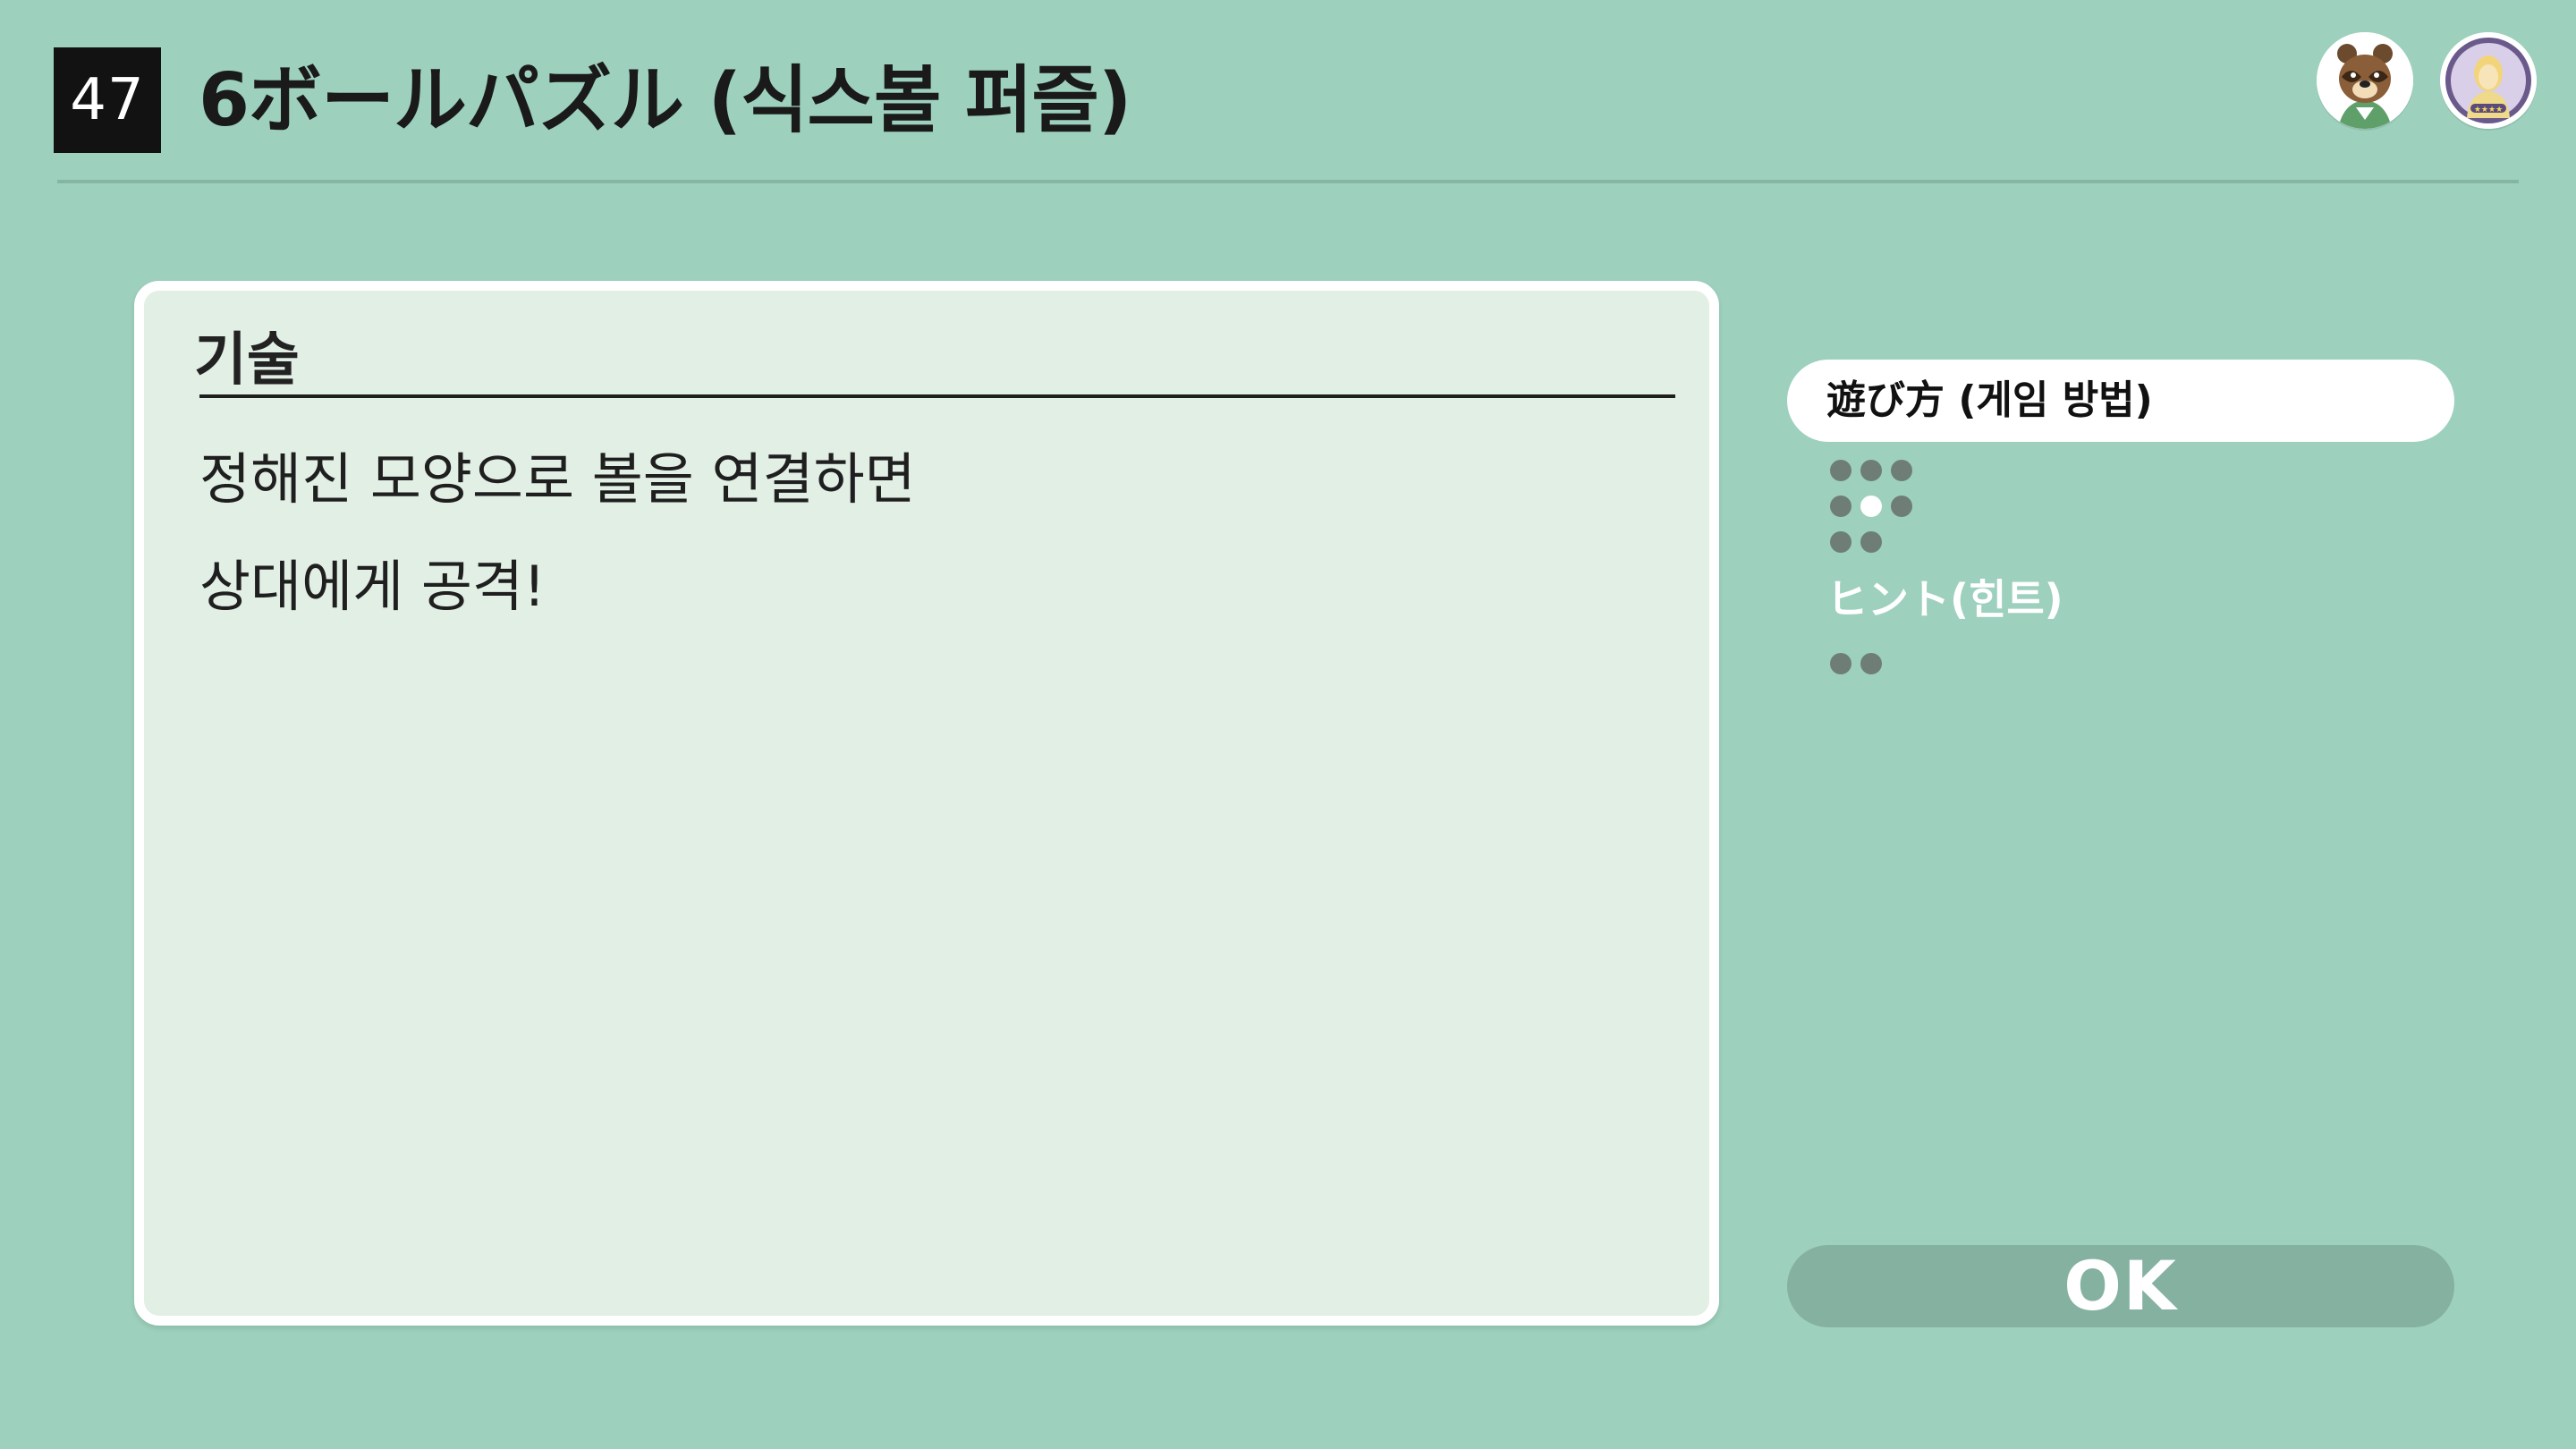 The height and width of the screenshot is (1449, 2576). Describe the element at coordinates (665, 100) in the screenshot. I see `game-title: 6ボールパズル (식스볼 퍼즐)` at that location.